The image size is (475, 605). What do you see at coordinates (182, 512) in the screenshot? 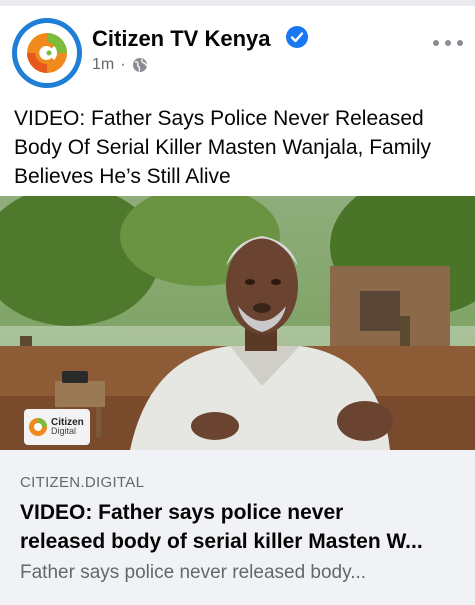
I see `link-title-line1: VIDEO: Father says police never` at bounding box center [182, 512].